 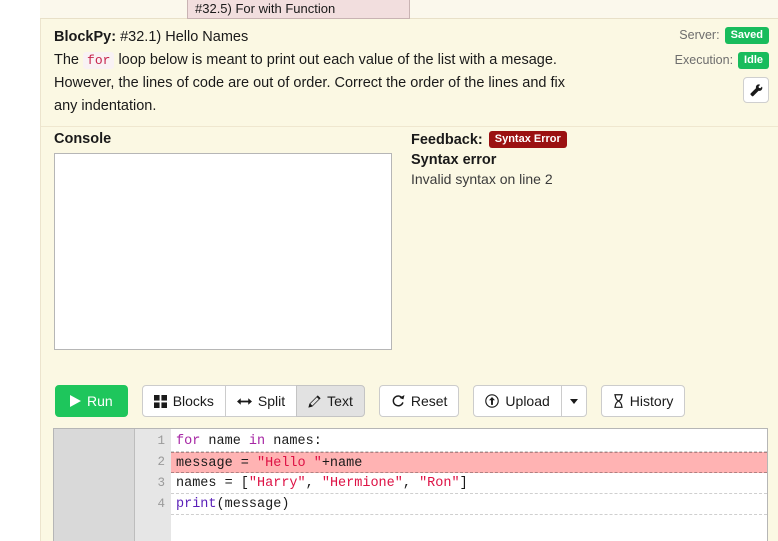 I want to click on app-name: BlockPy:, so click(x=85, y=37).